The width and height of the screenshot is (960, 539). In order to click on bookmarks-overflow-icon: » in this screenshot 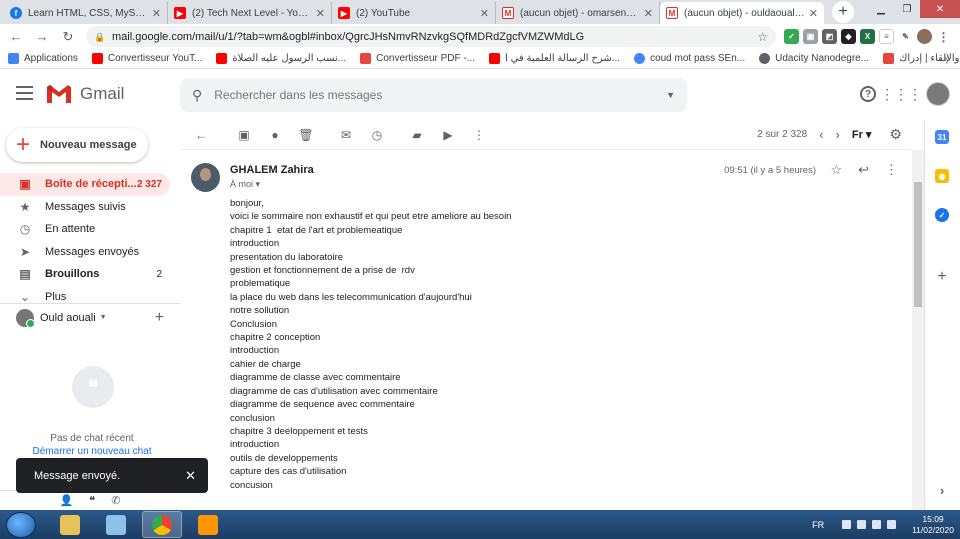, I will do `click(947, 59)`.